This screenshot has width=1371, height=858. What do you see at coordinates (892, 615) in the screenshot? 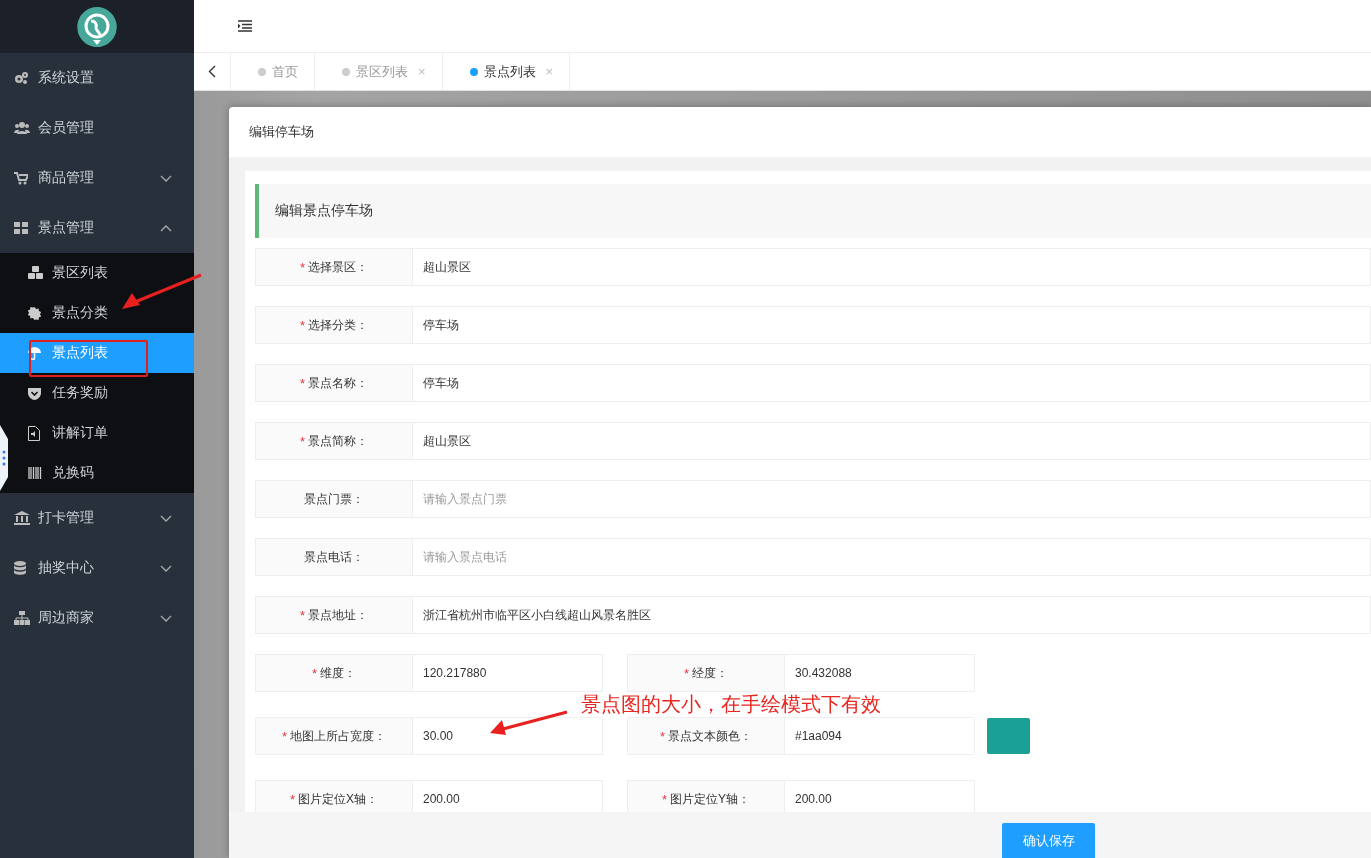
I see `input-field: 浙江省杭州市临平区小白线超山风景名胜区` at bounding box center [892, 615].